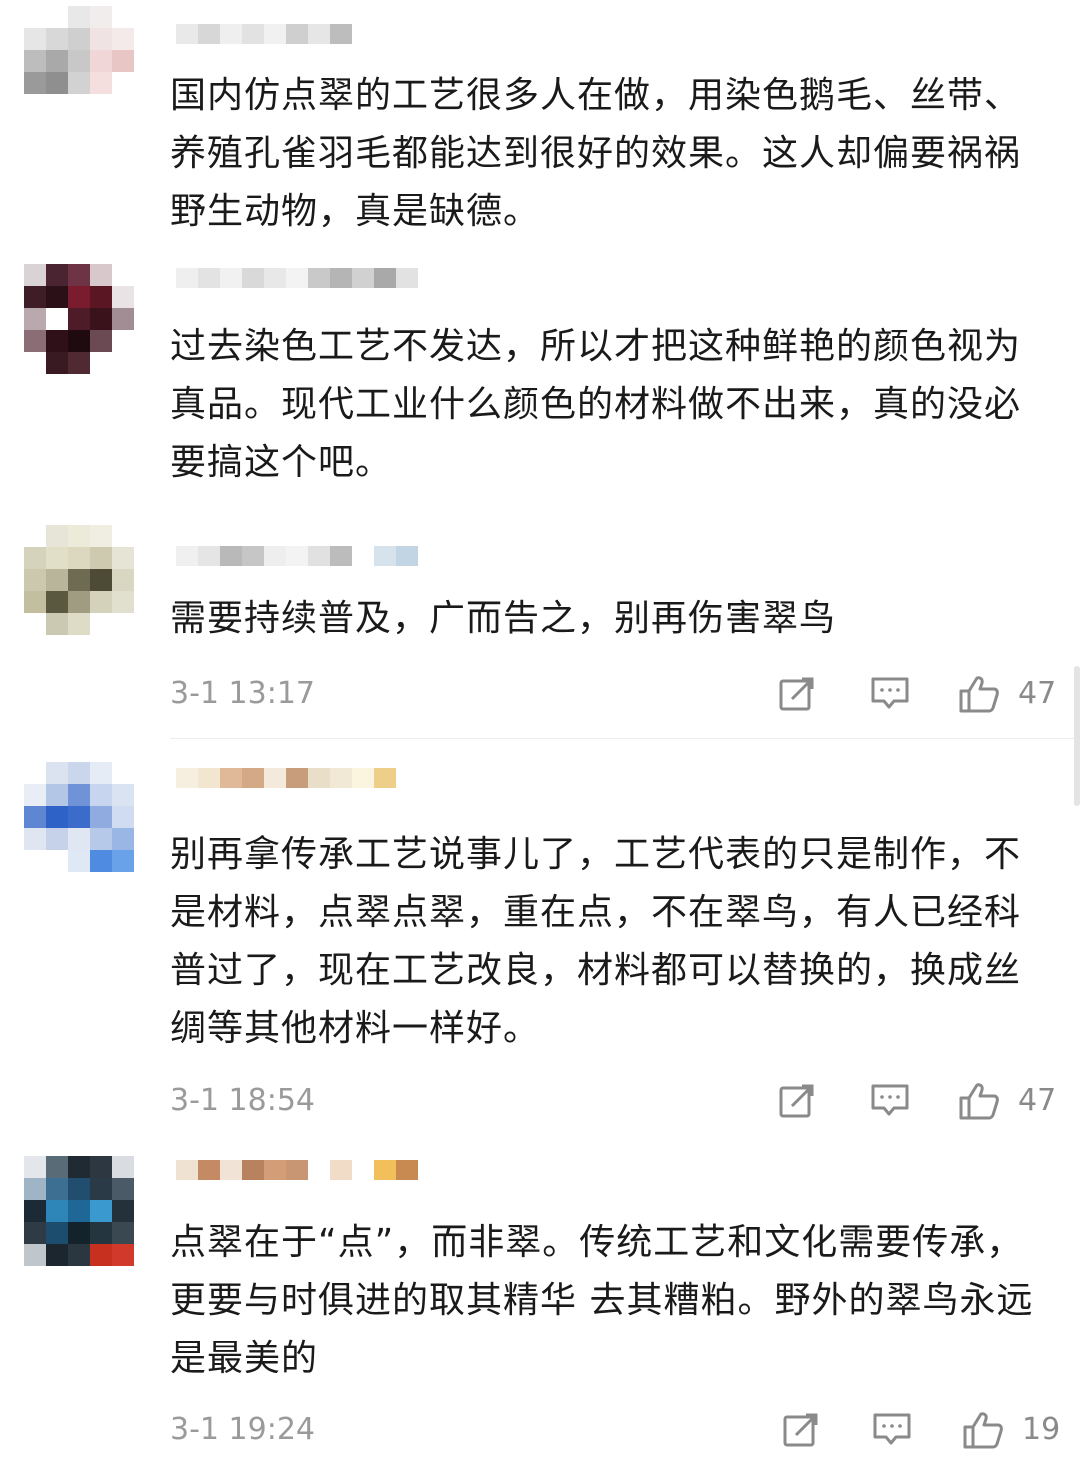 The width and height of the screenshot is (1080, 1474). Describe the element at coordinates (1041, 1429) in the screenshot. I see `like-count: 19` at that location.